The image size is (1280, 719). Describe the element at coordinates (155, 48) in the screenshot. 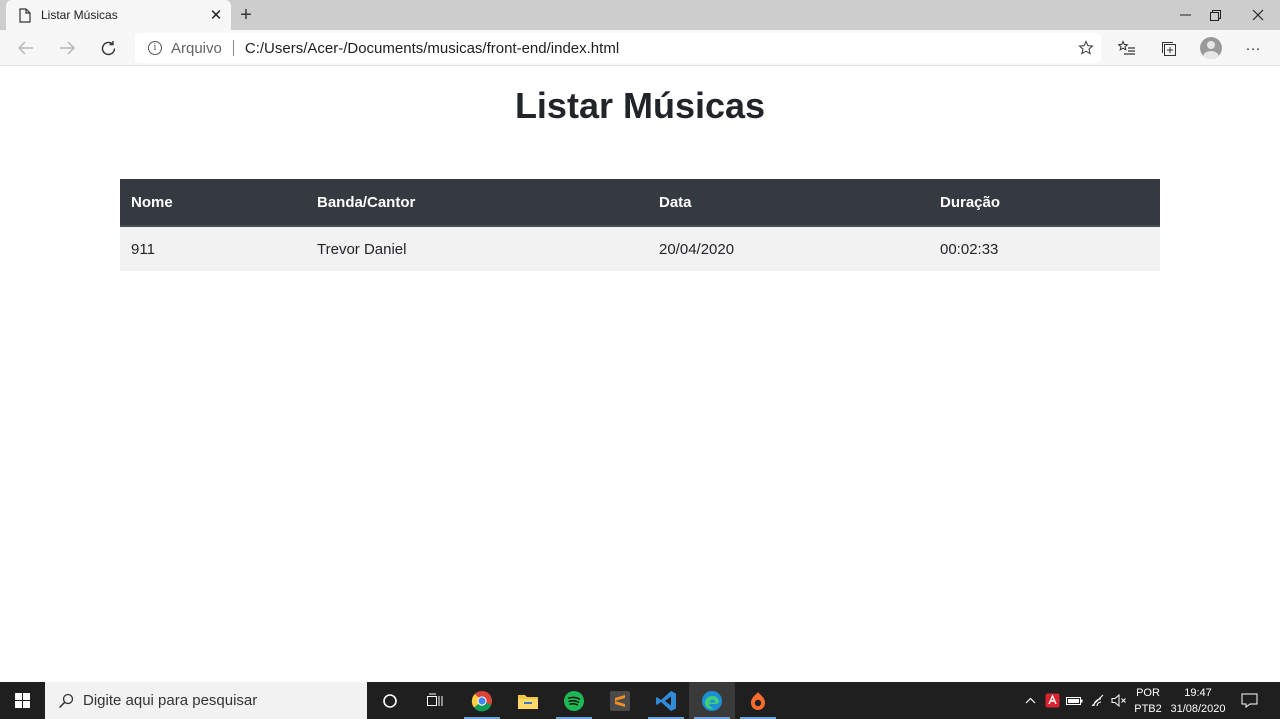

I see `info-icon: i` at that location.